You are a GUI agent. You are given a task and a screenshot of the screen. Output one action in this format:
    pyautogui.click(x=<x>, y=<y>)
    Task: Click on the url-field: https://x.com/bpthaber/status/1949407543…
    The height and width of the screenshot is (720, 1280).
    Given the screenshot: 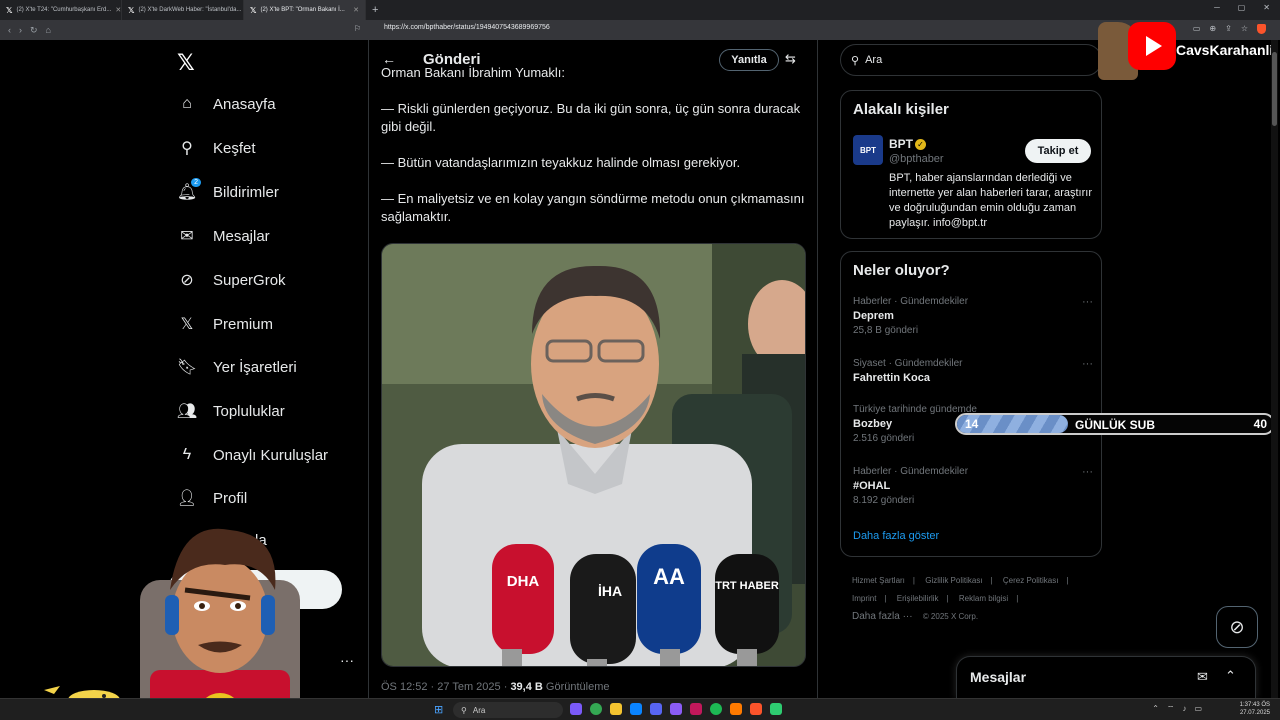 What is the action you would take?
    pyautogui.click(x=467, y=27)
    